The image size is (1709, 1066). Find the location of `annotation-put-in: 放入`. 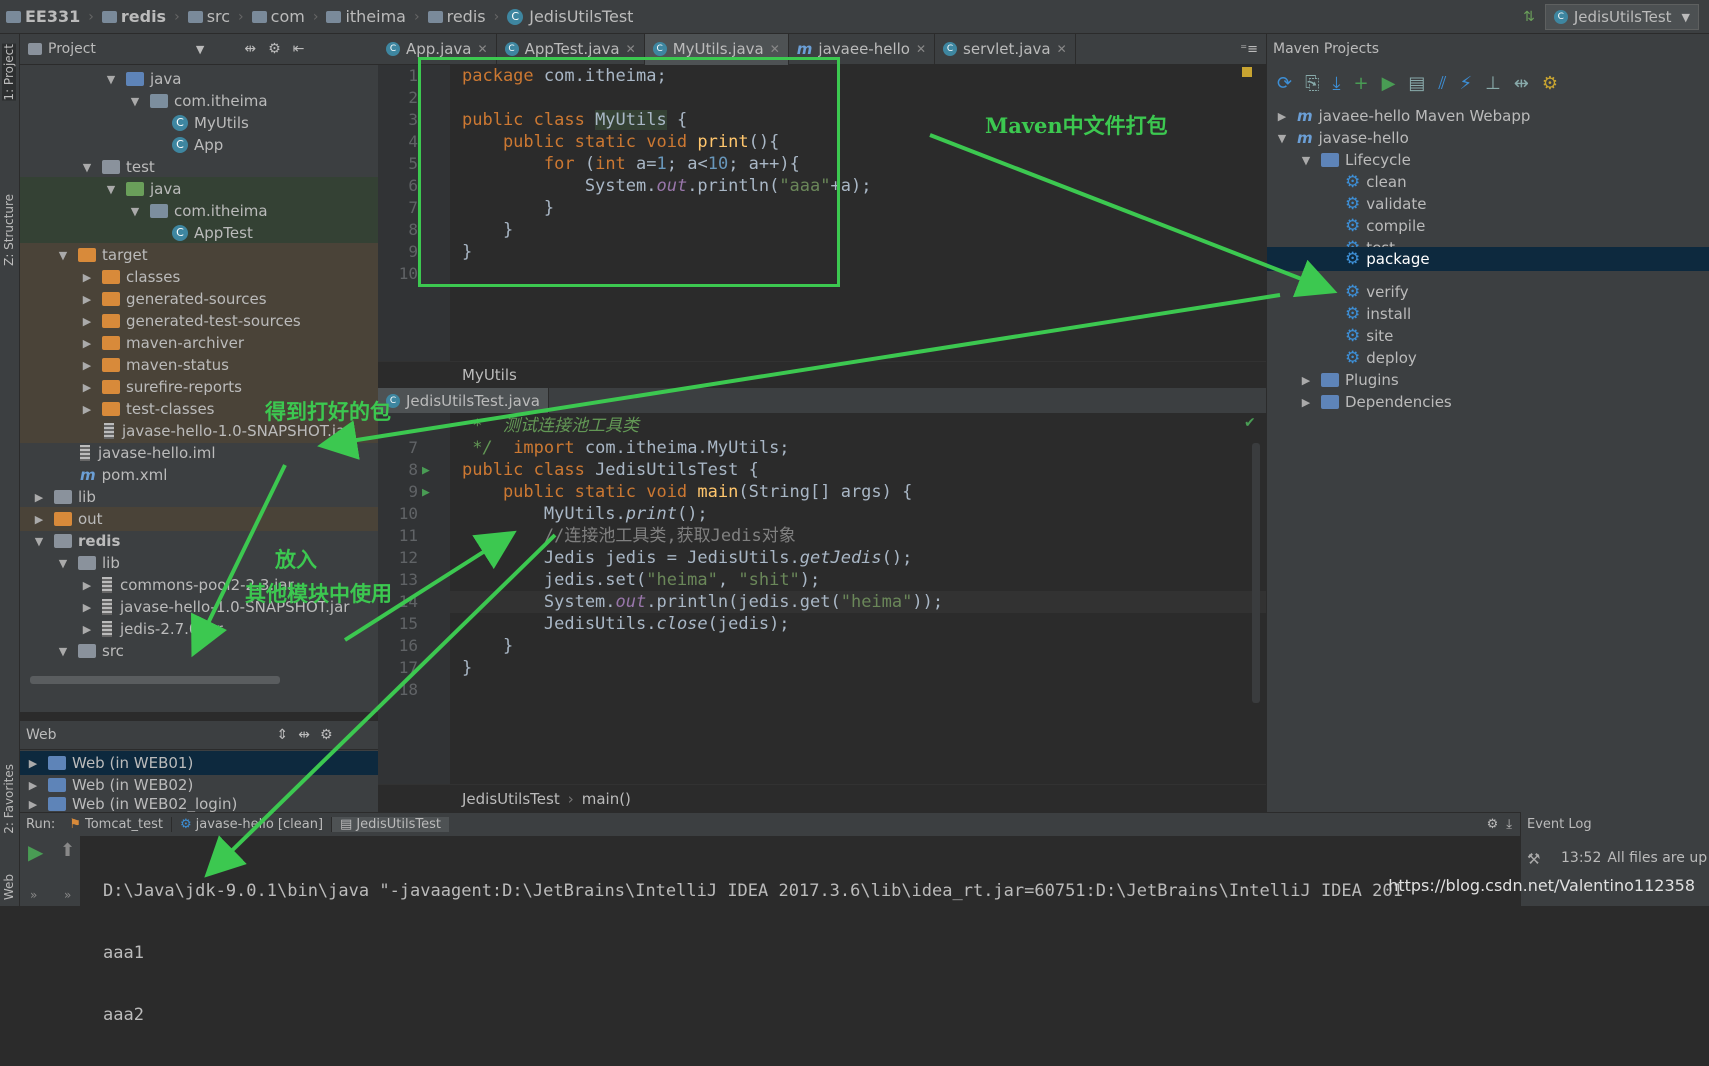

annotation-put-in: 放入 is located at coordinates (296, 559).